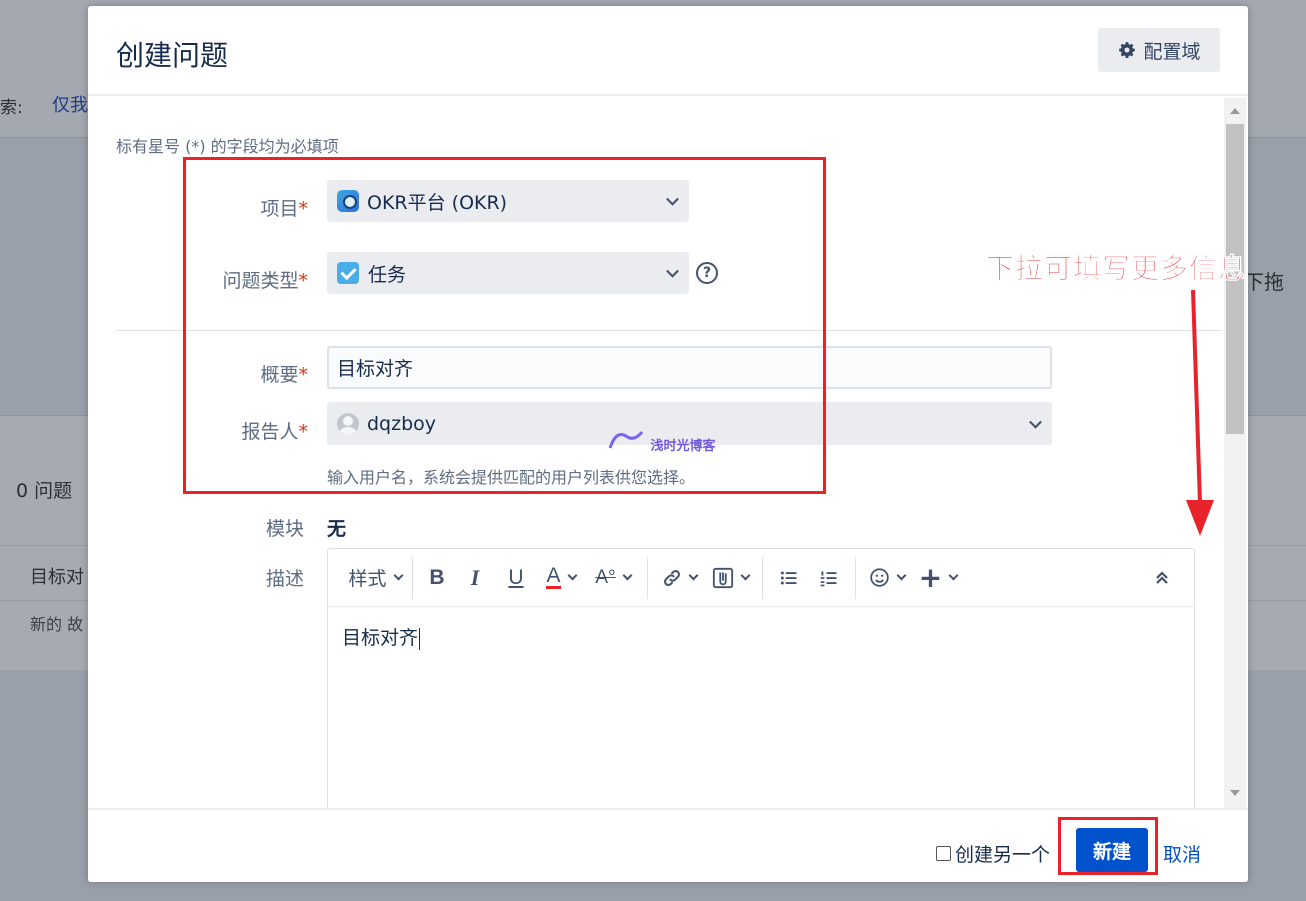 The width and height of the screenshot is (1306, 901). I want to click on emoji-button, so click(887, 578).